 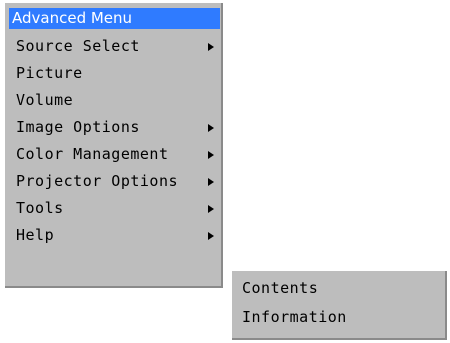 I want to click on submenu-item-information: Information, so click(x=338, y=317).